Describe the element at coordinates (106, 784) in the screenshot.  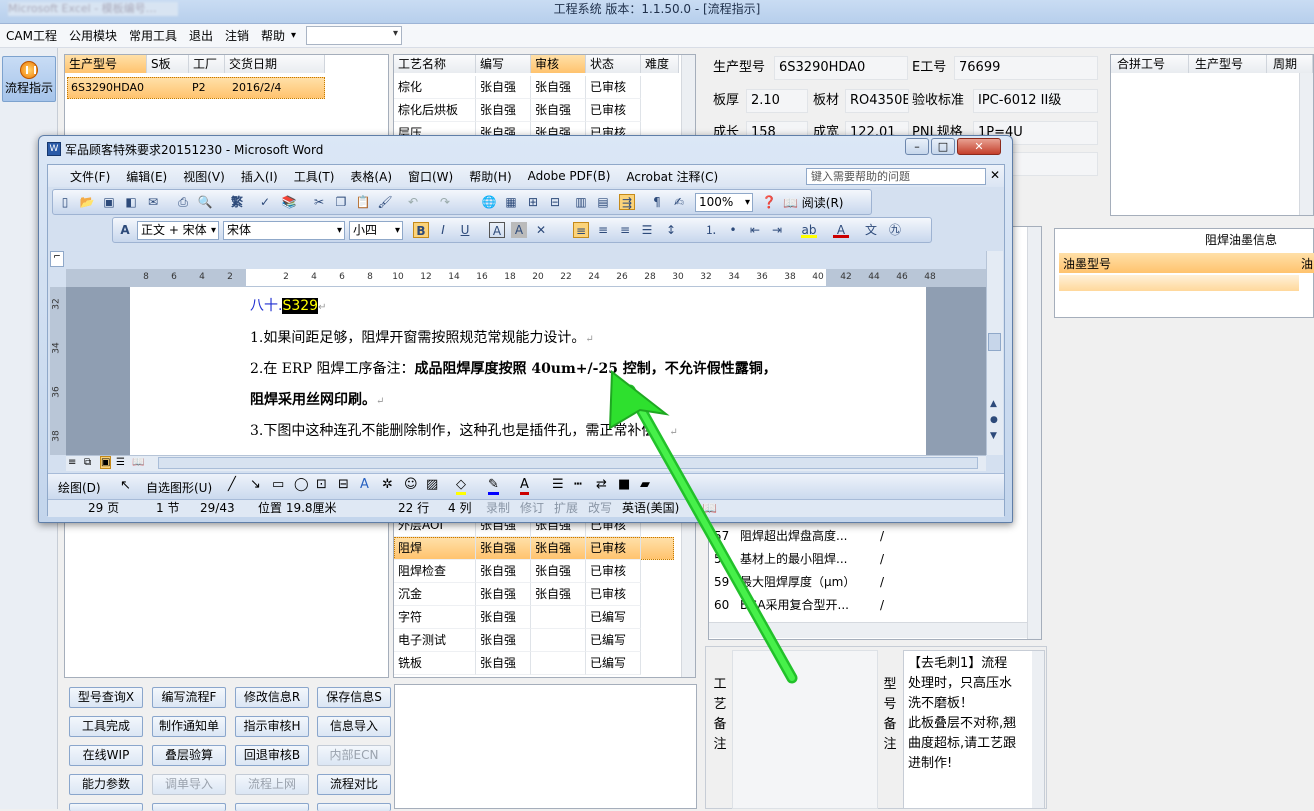
I see `capability-button: 能力参数` at that location.